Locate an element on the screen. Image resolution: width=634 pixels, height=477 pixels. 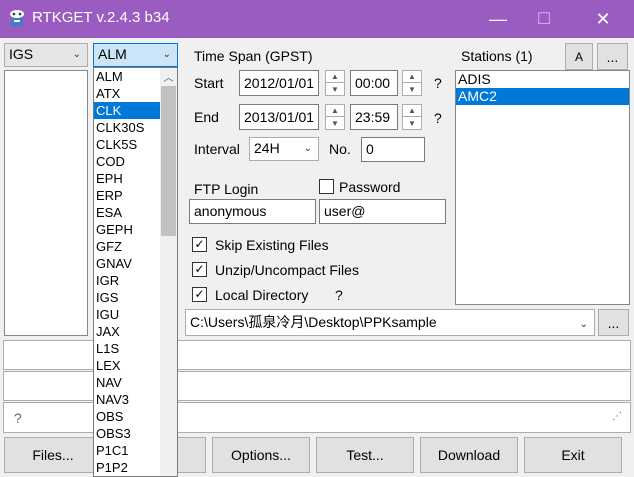
local-directory-path: C:\Users\孤泉冷月\Desktop\PPKsample is located at coordinates (313, 322).